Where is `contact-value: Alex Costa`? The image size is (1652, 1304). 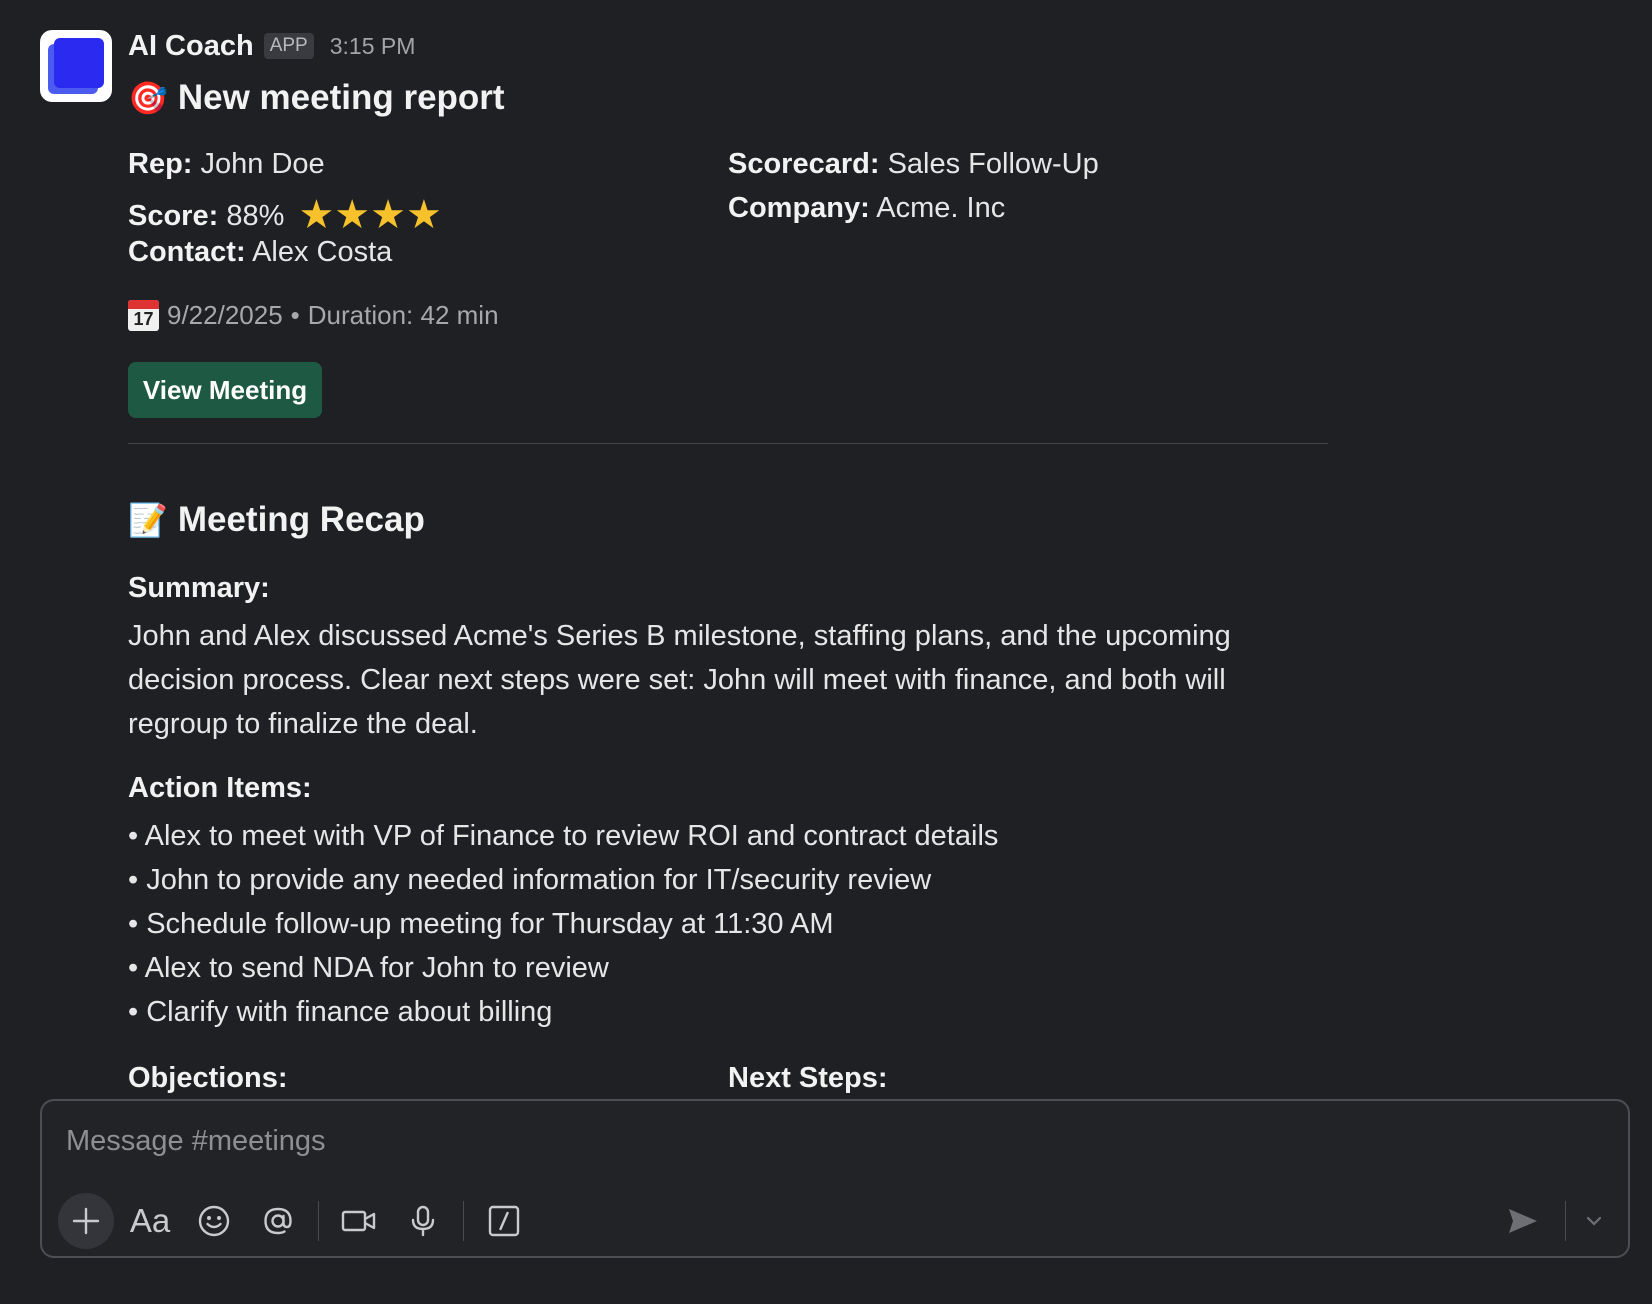
contact-value: Alex Costa is located at coordinates (322, 252).